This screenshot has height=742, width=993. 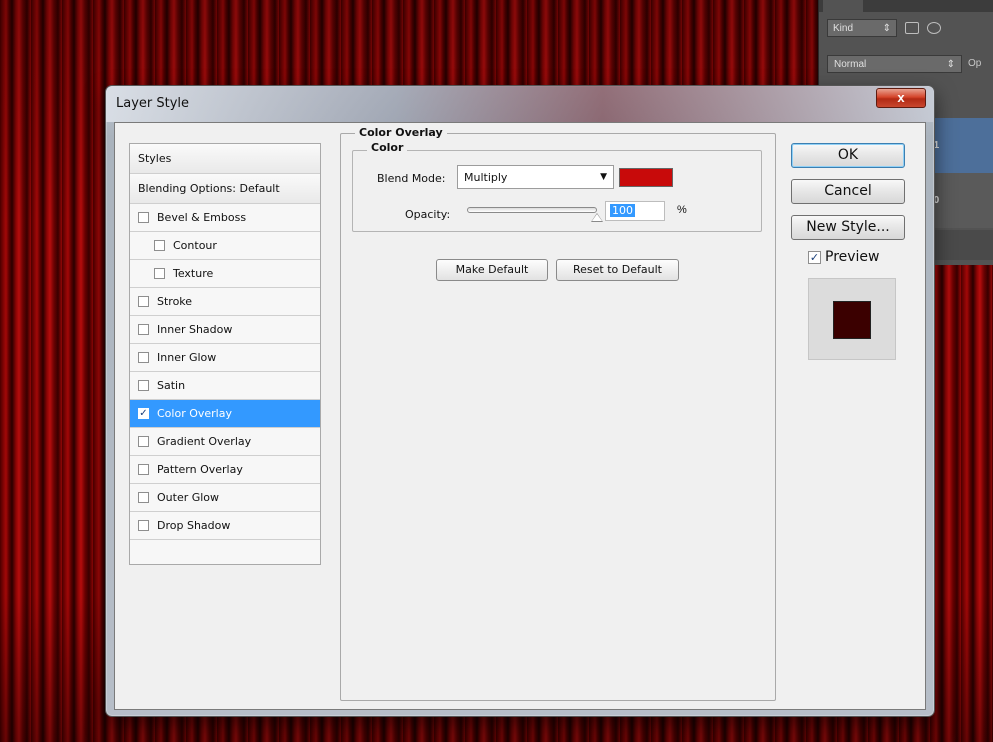 I want to click on styles-header: Styles, so click(x=225, y=159).